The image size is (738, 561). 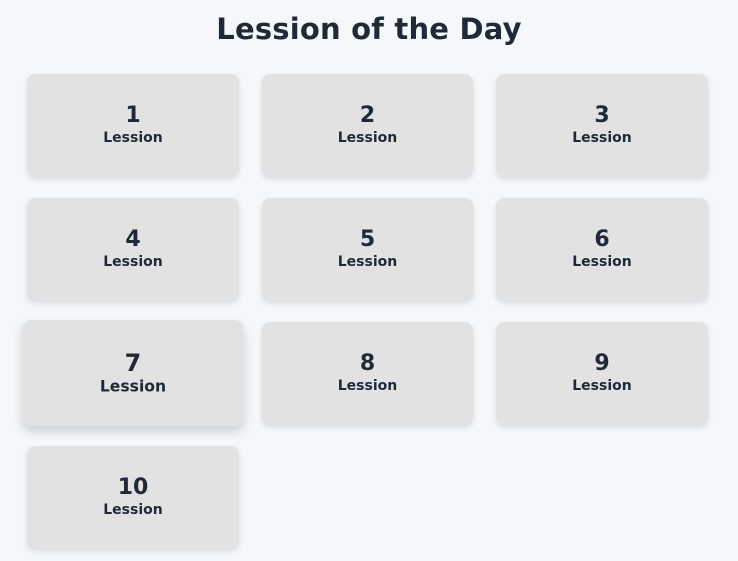 What do you see at coordinates (133, 487) in the screenshot?
I see `lesson-number: 10` at bounding box center [133, 487].